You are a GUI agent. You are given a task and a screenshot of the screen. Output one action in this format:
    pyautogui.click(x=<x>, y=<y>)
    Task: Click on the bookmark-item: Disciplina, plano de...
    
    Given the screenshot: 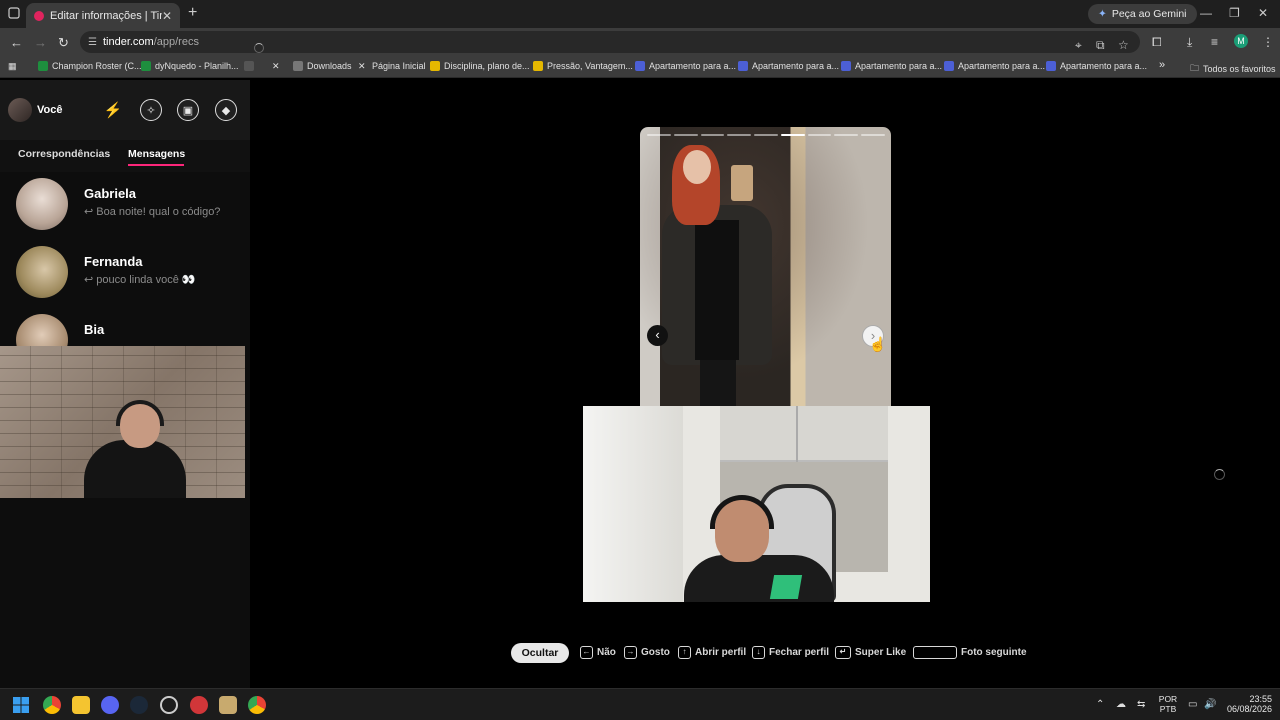 What is the action you would take?
    pyautogui.click(x=480, y=66)
    